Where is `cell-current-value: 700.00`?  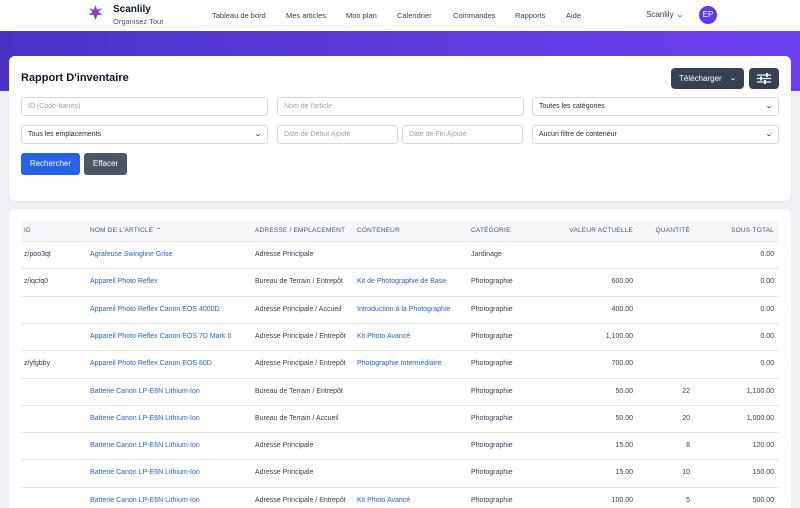 cell-current-value: 700.00 is located at coordinates (622, 364).